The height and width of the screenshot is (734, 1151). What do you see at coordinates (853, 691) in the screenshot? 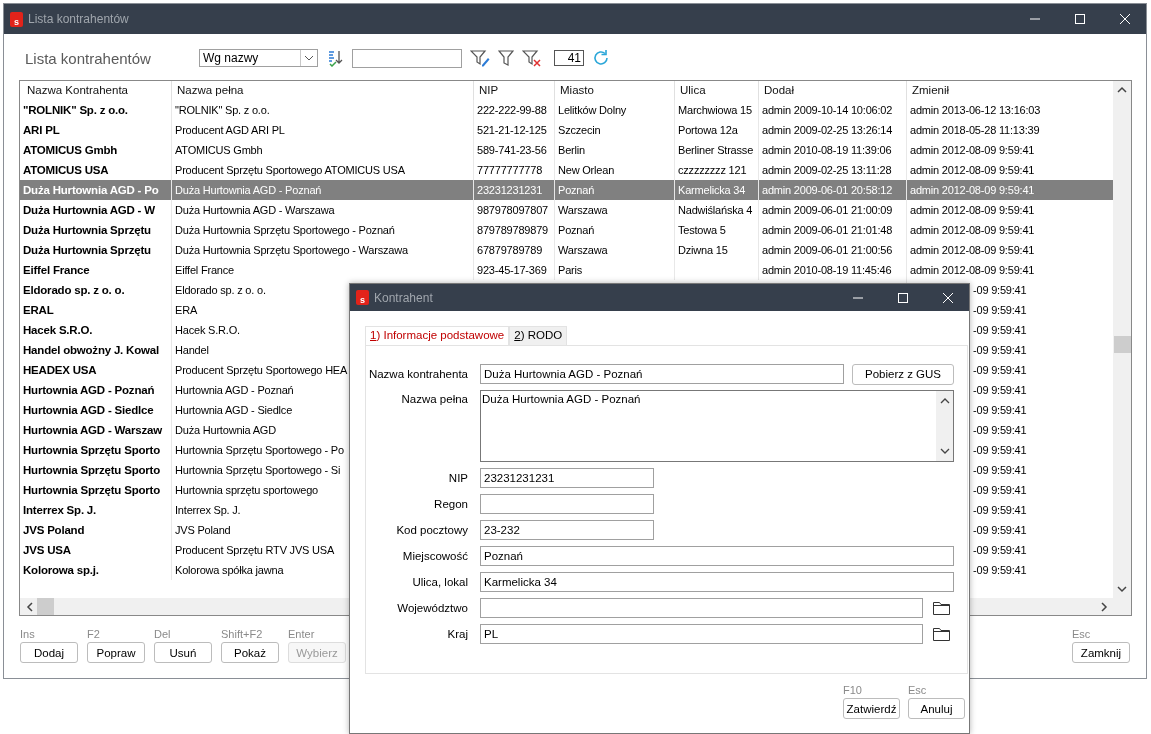
I see `shortcut-label: F10` at bounding box center [853, 691].